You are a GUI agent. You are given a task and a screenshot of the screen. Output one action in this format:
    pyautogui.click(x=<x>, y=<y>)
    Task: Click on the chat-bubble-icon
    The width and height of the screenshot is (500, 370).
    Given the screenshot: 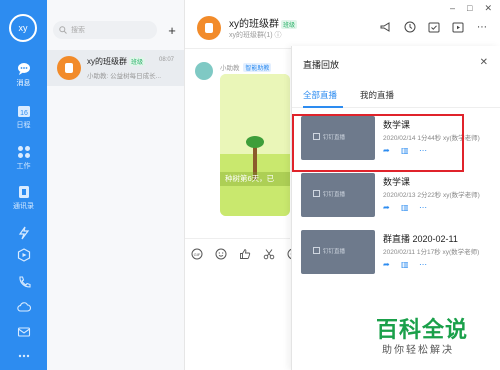 What is the action you would take?
    pyautogui.click(x=23, y=69)
    